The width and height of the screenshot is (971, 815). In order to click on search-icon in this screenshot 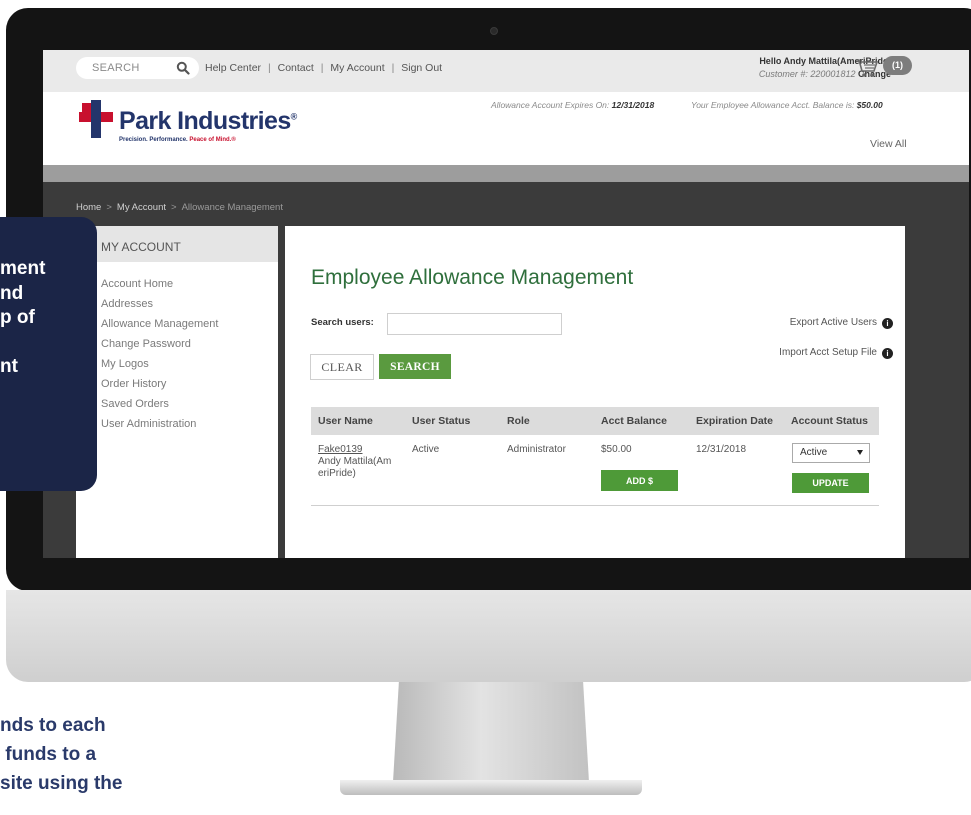, I will do `click(183, 68)`.